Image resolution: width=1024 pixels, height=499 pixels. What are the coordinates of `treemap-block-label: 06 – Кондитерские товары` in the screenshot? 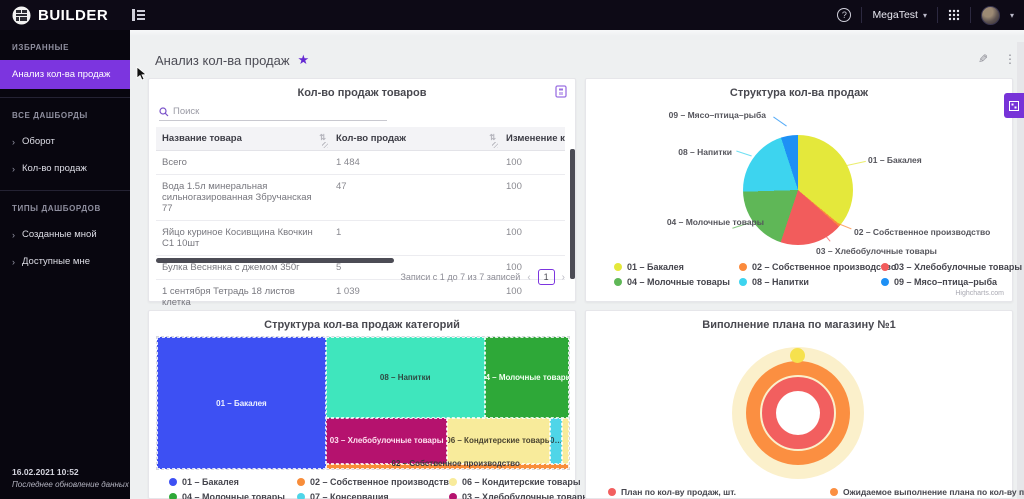 It's located at (499, 441).